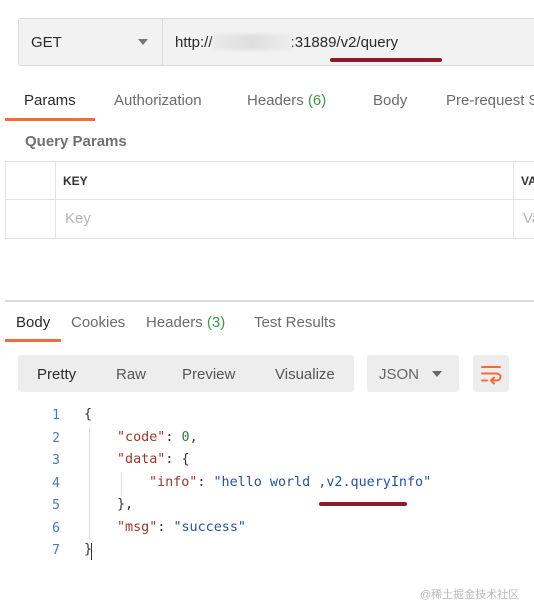 This screenshot has height=615, width=534. Describe the element at coordinates (125, 504) in the screenshot. I see `code-line: },` at that location.